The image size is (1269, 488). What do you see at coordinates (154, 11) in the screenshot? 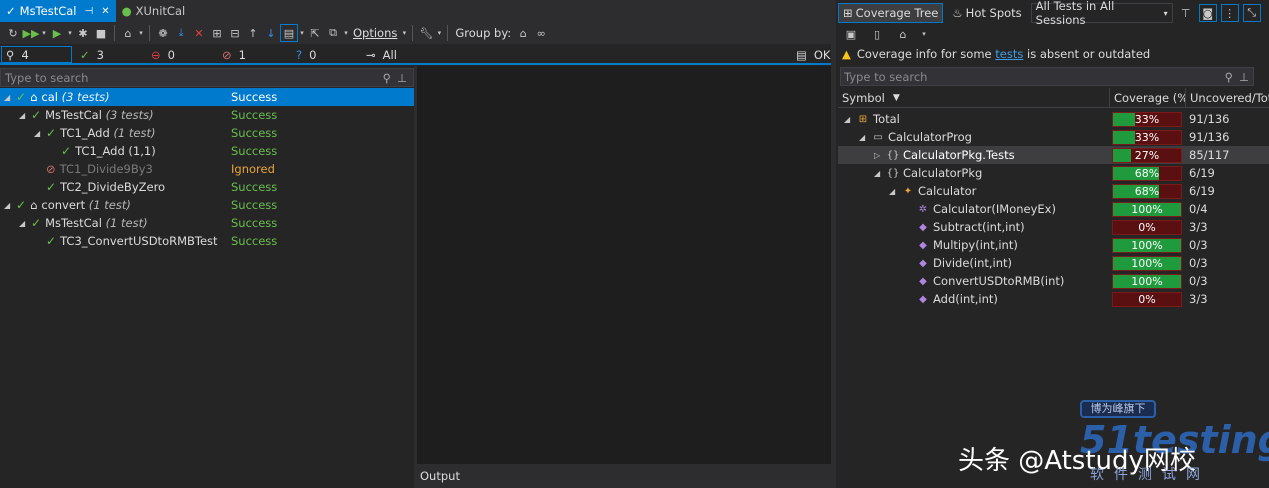
I see `tab-xunitcal: ● XUnitCal` at bounding box center [154, 11].